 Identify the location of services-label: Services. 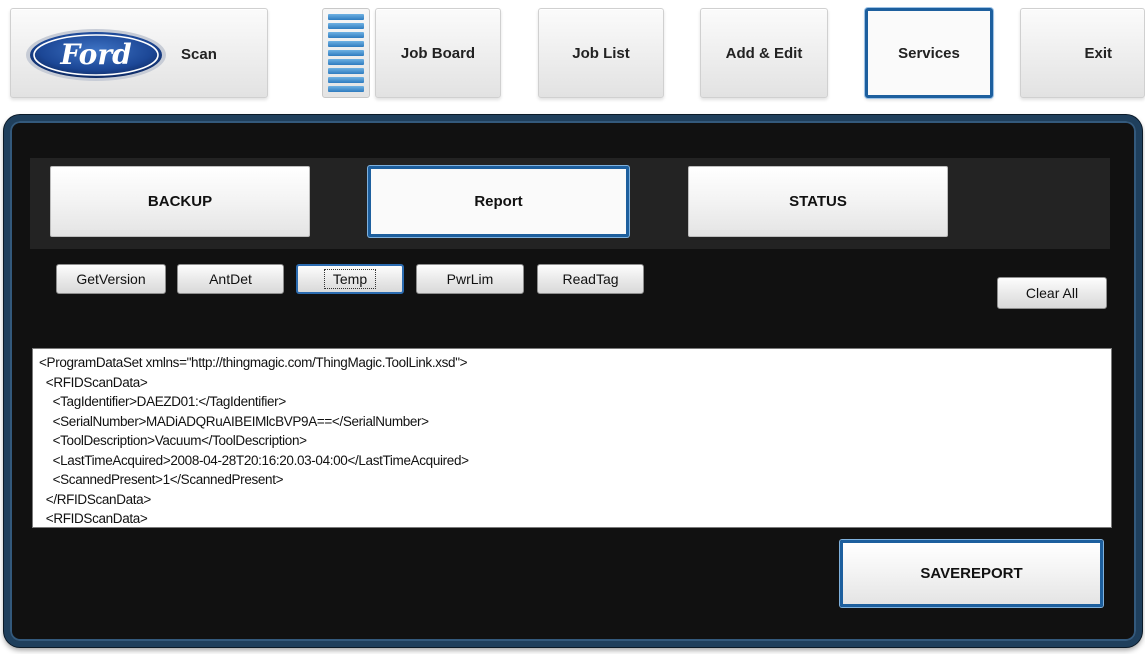
(929, 53).